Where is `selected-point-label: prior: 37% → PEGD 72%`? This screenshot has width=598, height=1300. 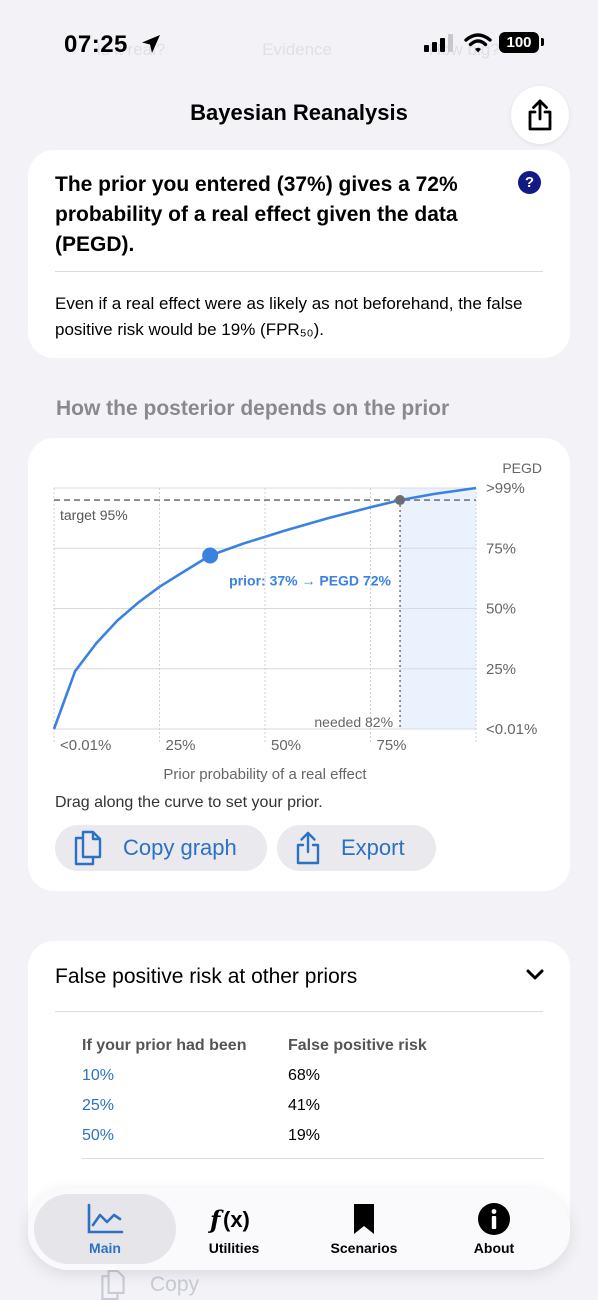 selected-point-label: prior: 37% → PEGD 72% is located at coordinates (310, 580).